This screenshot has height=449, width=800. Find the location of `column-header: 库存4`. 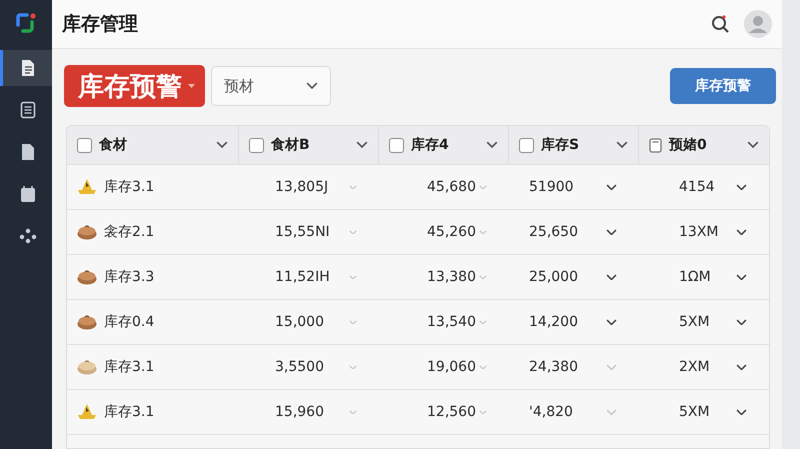

column-header: 库存4 is located at coordinates (444, 145).